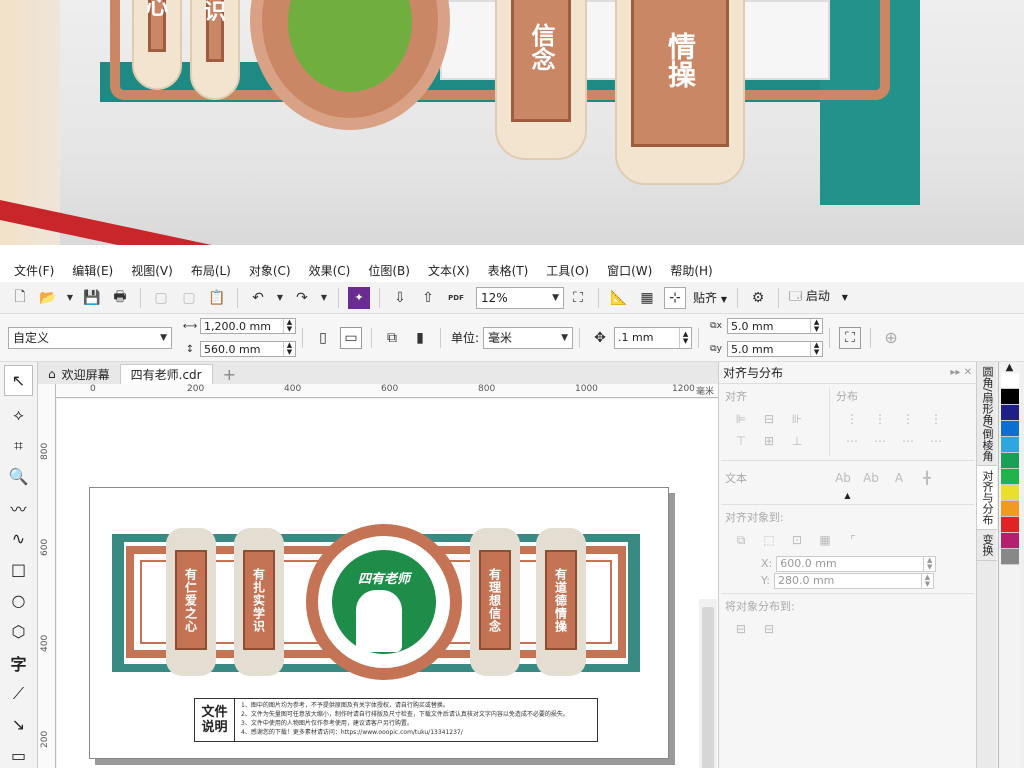  Describe the element at coordinates (258, 298) in the screenshot. I see `undo-icon: ↶` at that location.